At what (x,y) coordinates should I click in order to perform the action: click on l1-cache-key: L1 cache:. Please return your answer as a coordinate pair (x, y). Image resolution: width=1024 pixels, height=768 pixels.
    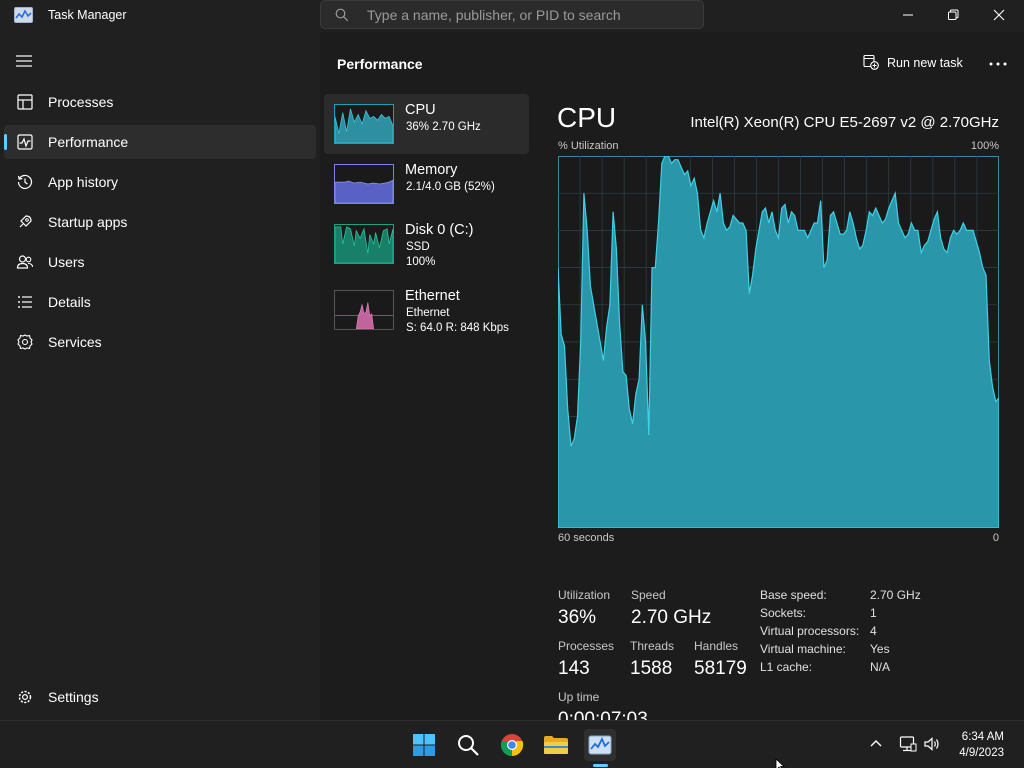
    Looking at the image, I should click on (786, 667).